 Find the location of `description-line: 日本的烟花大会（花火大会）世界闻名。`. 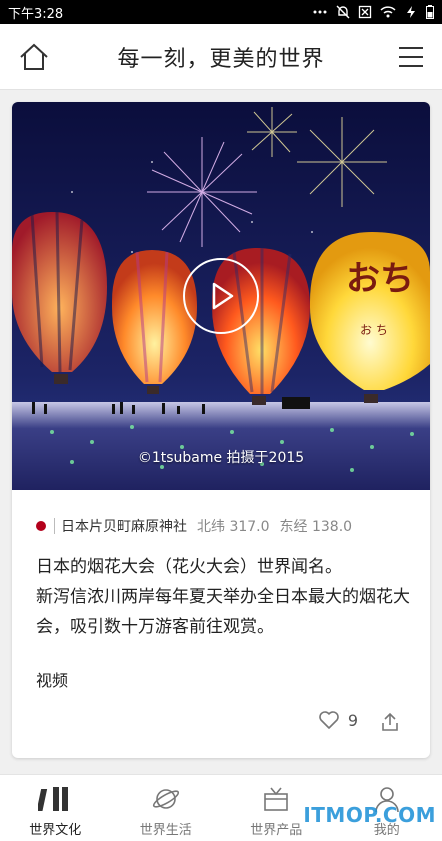

description-line: 日本的烟花大会（花火大会）世界闻名。 is located at coordinates (189, 567).